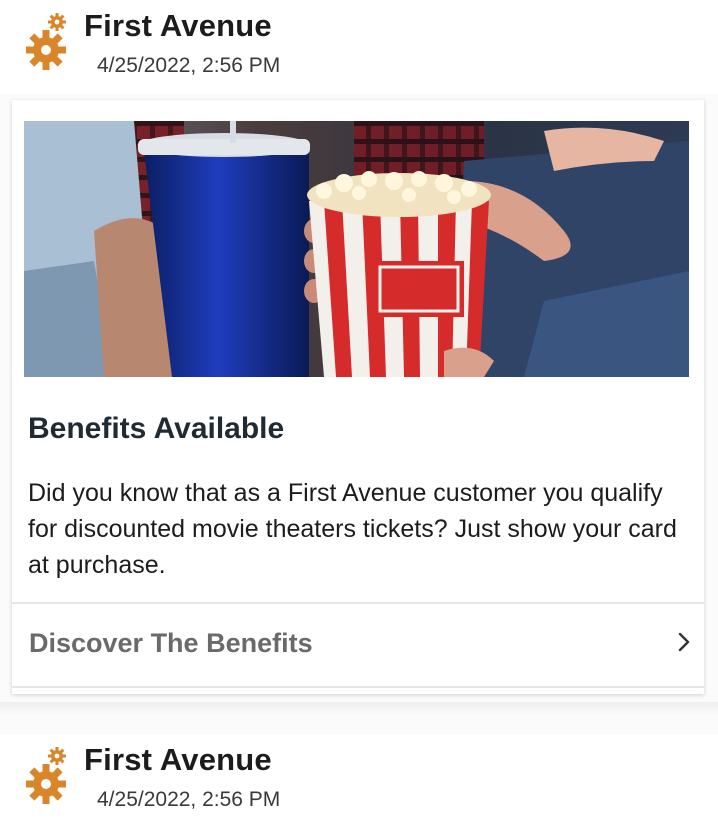 This screenshot has width=718, height=828. I want to click on card-title: Benefits Available, so click(156, 428).